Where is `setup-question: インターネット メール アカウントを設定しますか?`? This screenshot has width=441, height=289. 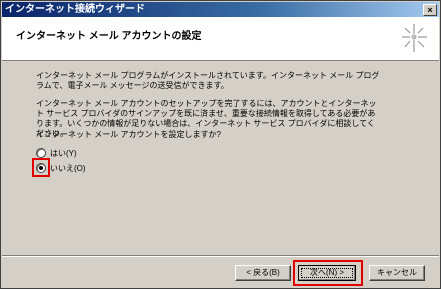
setup-question: インターネット メール アカウントを設定しますか? is located at coordinates (128, 134).